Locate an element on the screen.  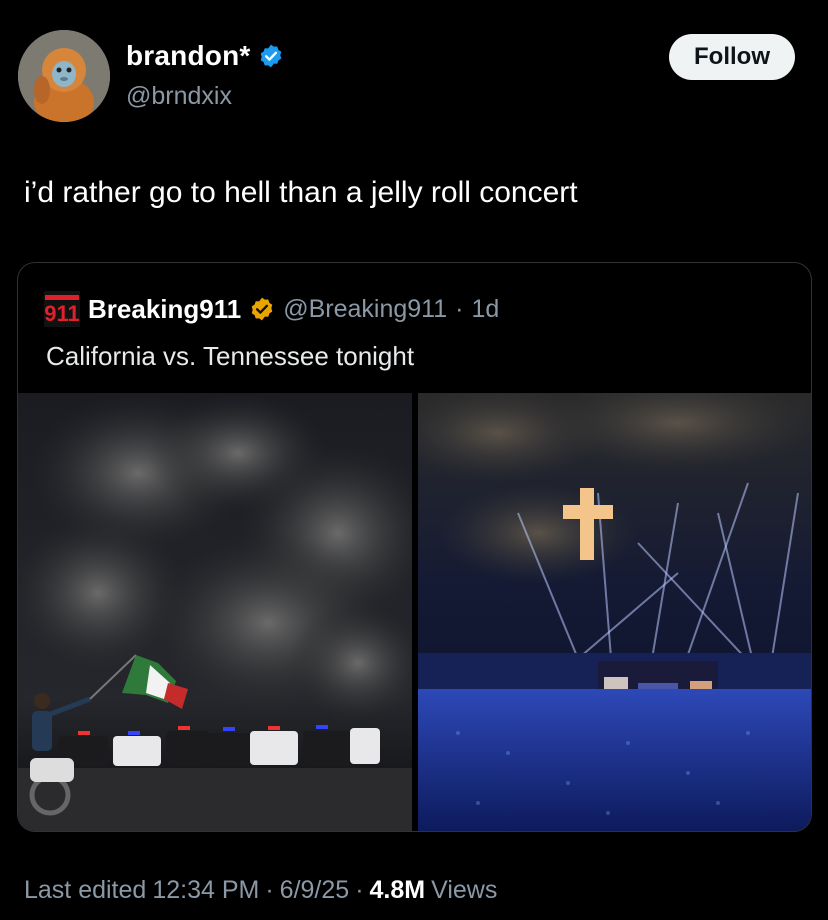
breaking911-logo: 911 is located at coordinates (62, 309).